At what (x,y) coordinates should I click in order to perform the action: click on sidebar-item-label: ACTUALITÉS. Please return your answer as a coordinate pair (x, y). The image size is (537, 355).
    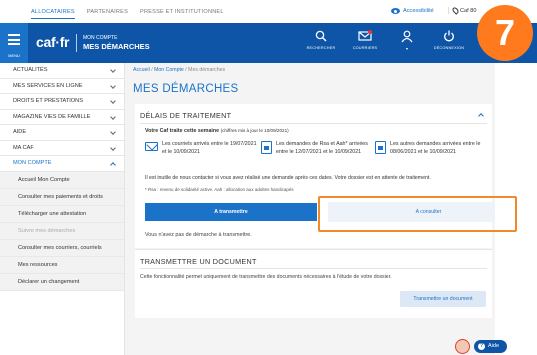
    Looking at the image, I should click on (30, 70).